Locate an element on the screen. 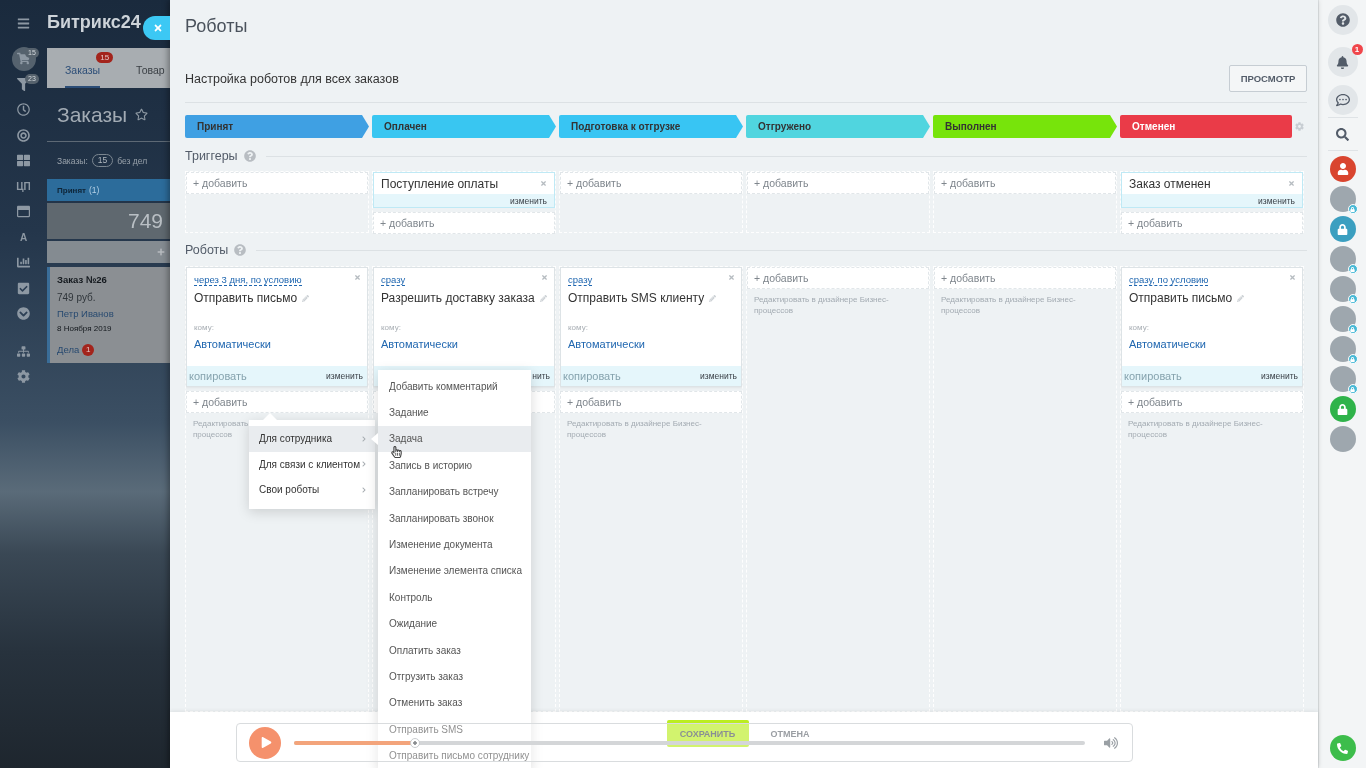  stage-bar: Подготовка к отгрузке is located at coordinates (651, 126).